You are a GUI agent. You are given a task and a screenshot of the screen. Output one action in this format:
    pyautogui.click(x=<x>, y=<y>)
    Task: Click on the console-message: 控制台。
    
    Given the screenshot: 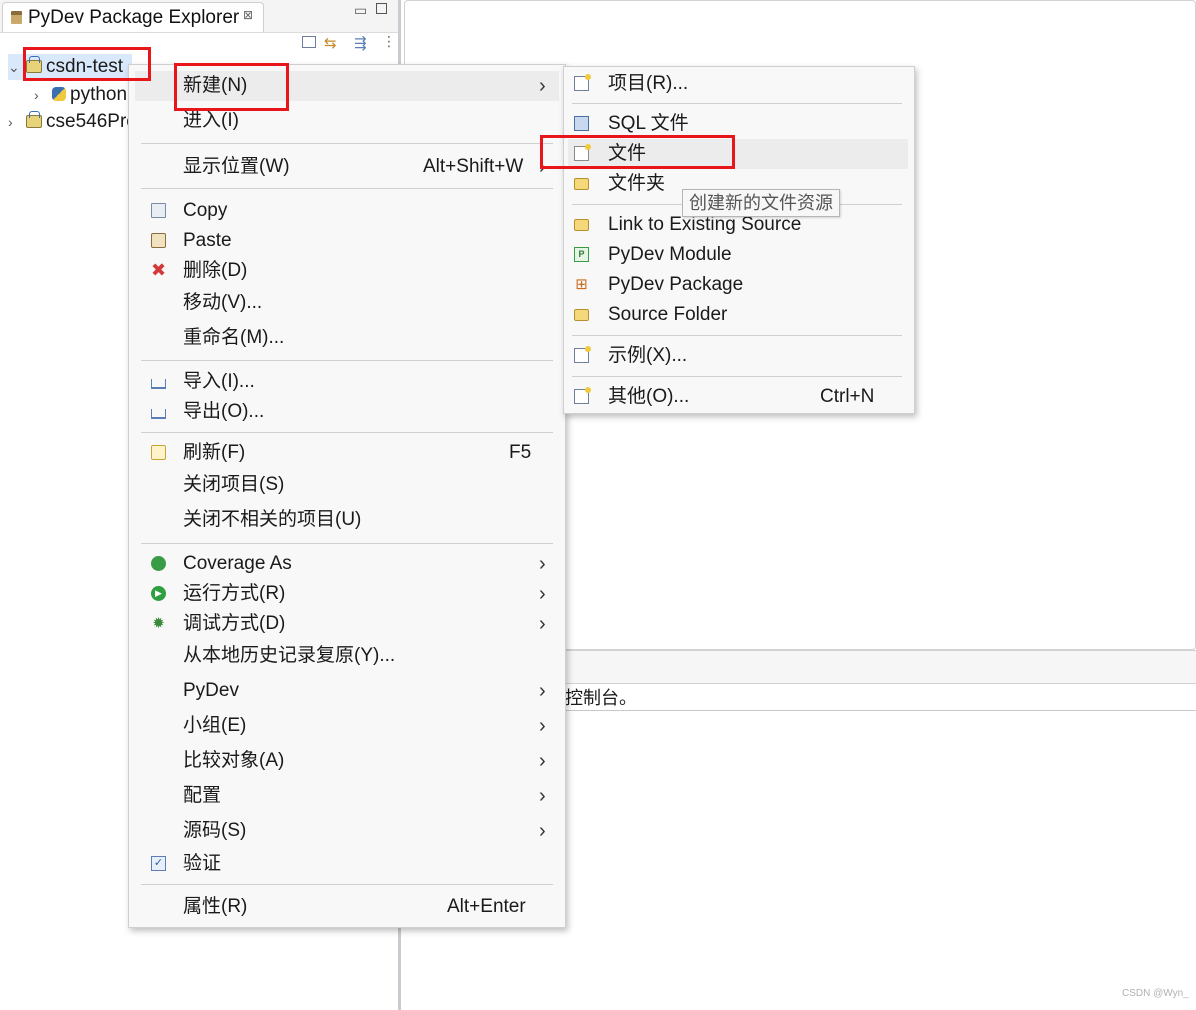 What is the action you would take?
    pyautogui.click(x=601, y=698)
    